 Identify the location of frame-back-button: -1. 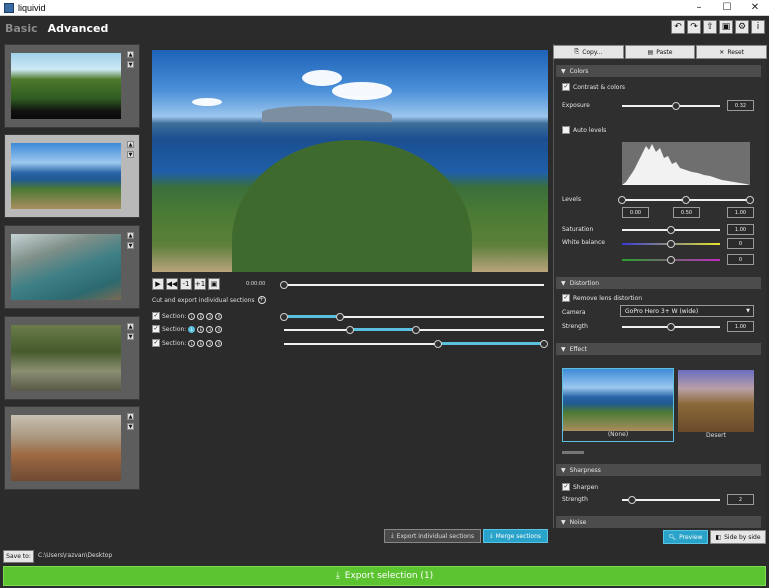
(186, 284).